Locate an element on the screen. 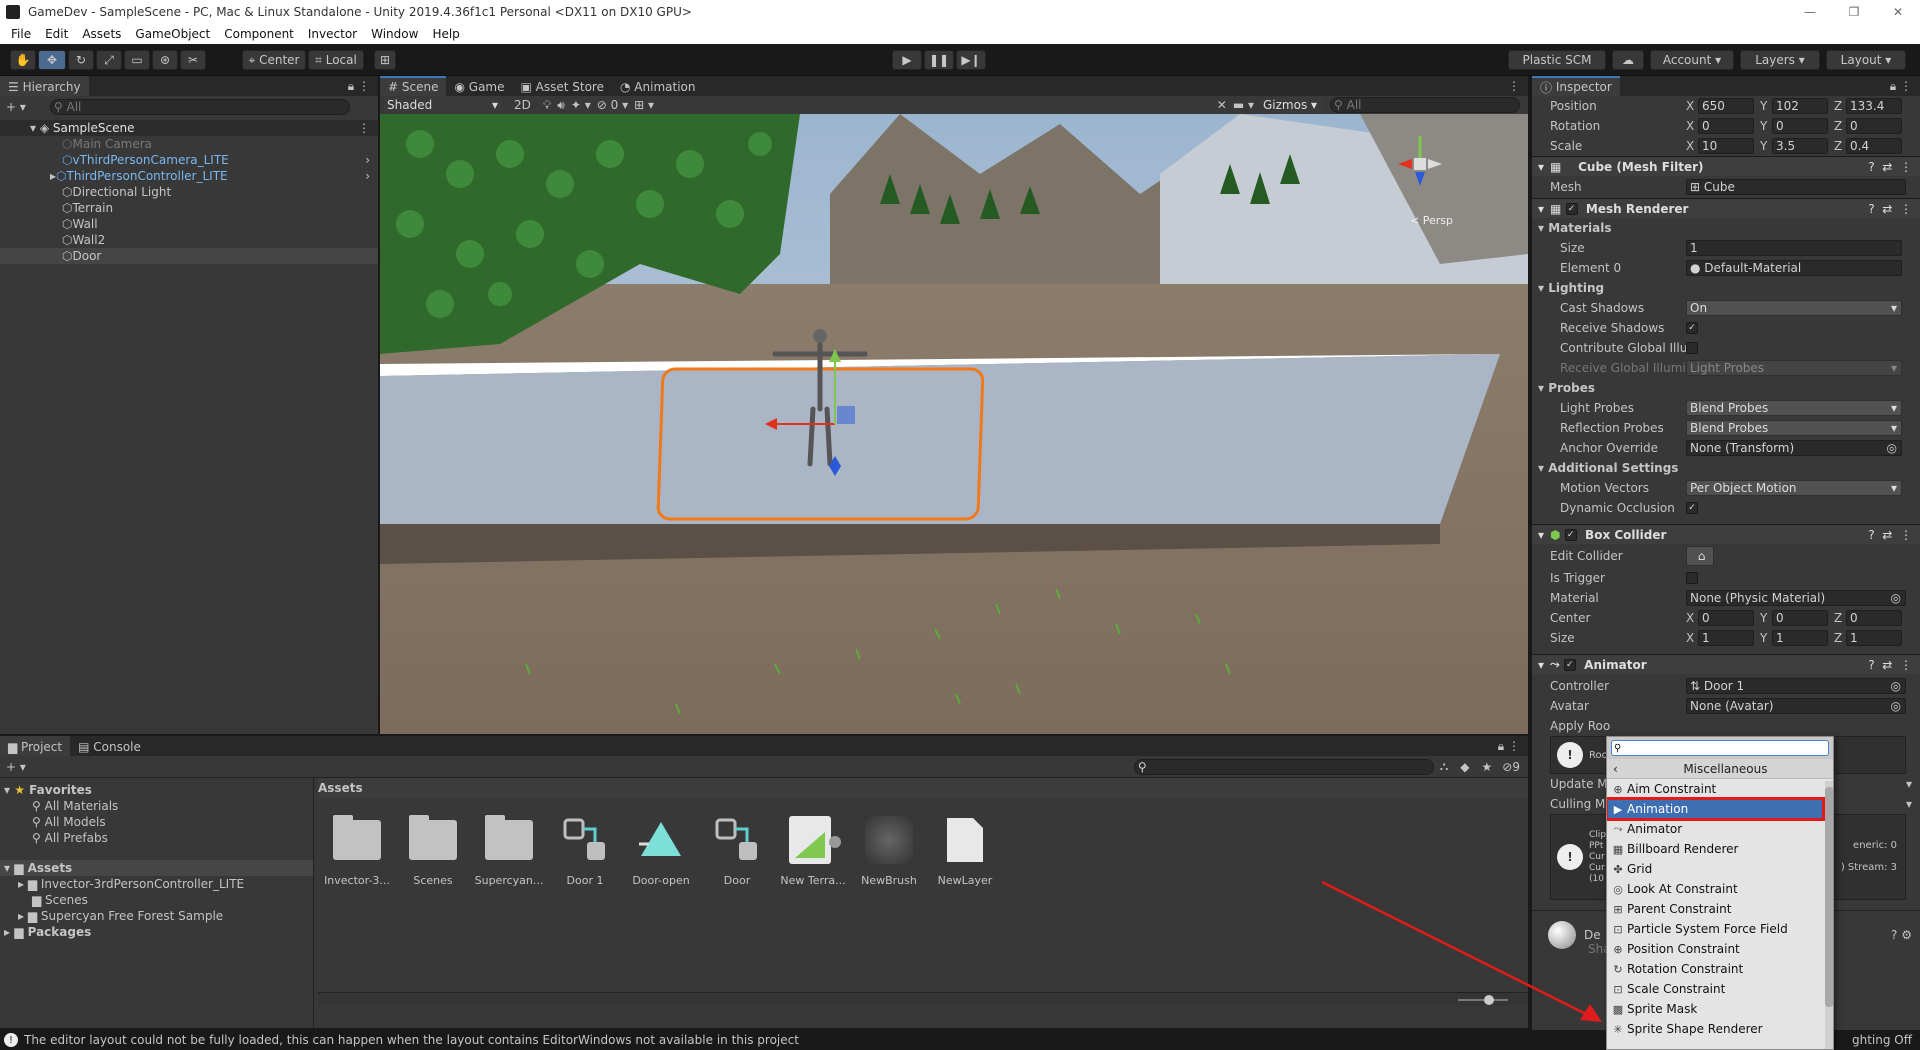 Image resolution: width=1920 pixels, height=1050 pixels. menu-file: File is located at coordinates (21, 34).